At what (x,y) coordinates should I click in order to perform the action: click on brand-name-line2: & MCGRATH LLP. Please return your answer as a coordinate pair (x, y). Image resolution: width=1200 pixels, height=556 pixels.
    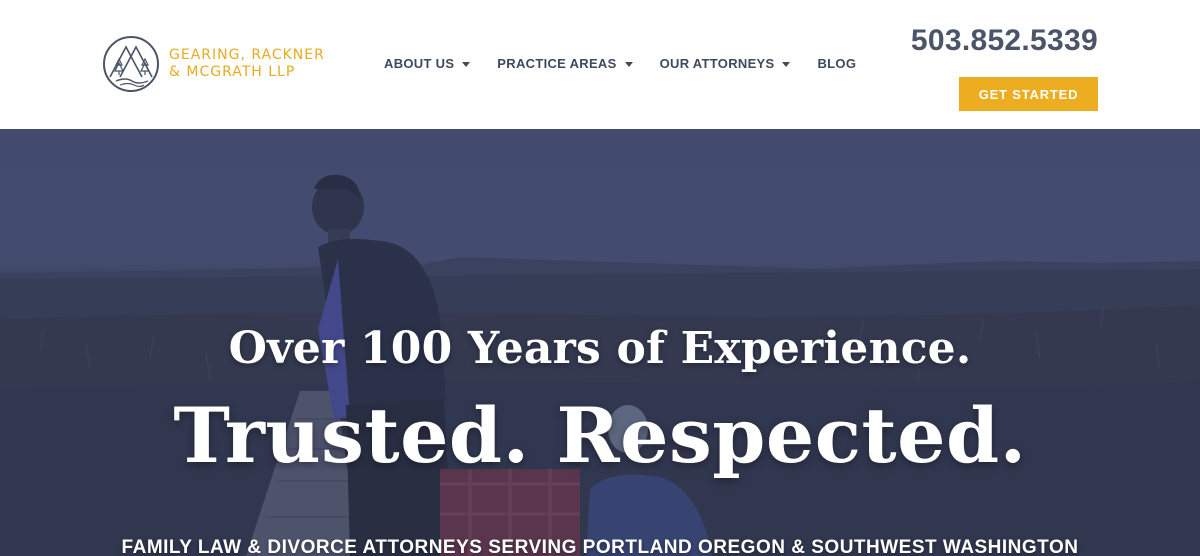
    Looking at the image, I should click on (232, 72).